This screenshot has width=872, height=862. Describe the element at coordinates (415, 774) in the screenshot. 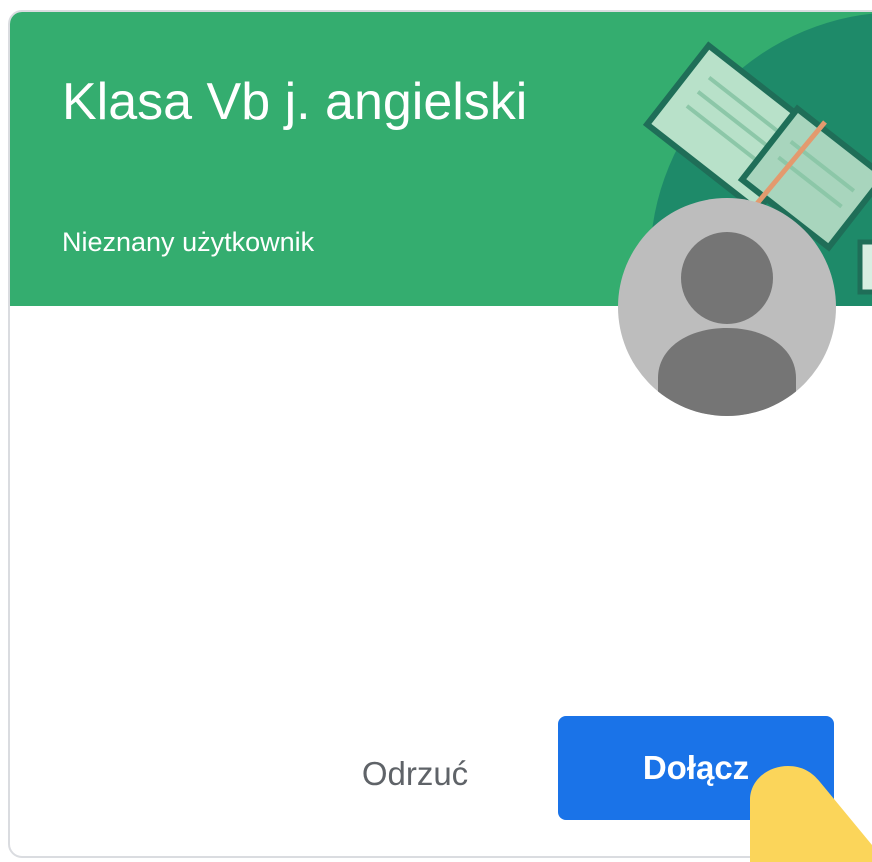

I see `reject-button: Odrzuć` at that location.